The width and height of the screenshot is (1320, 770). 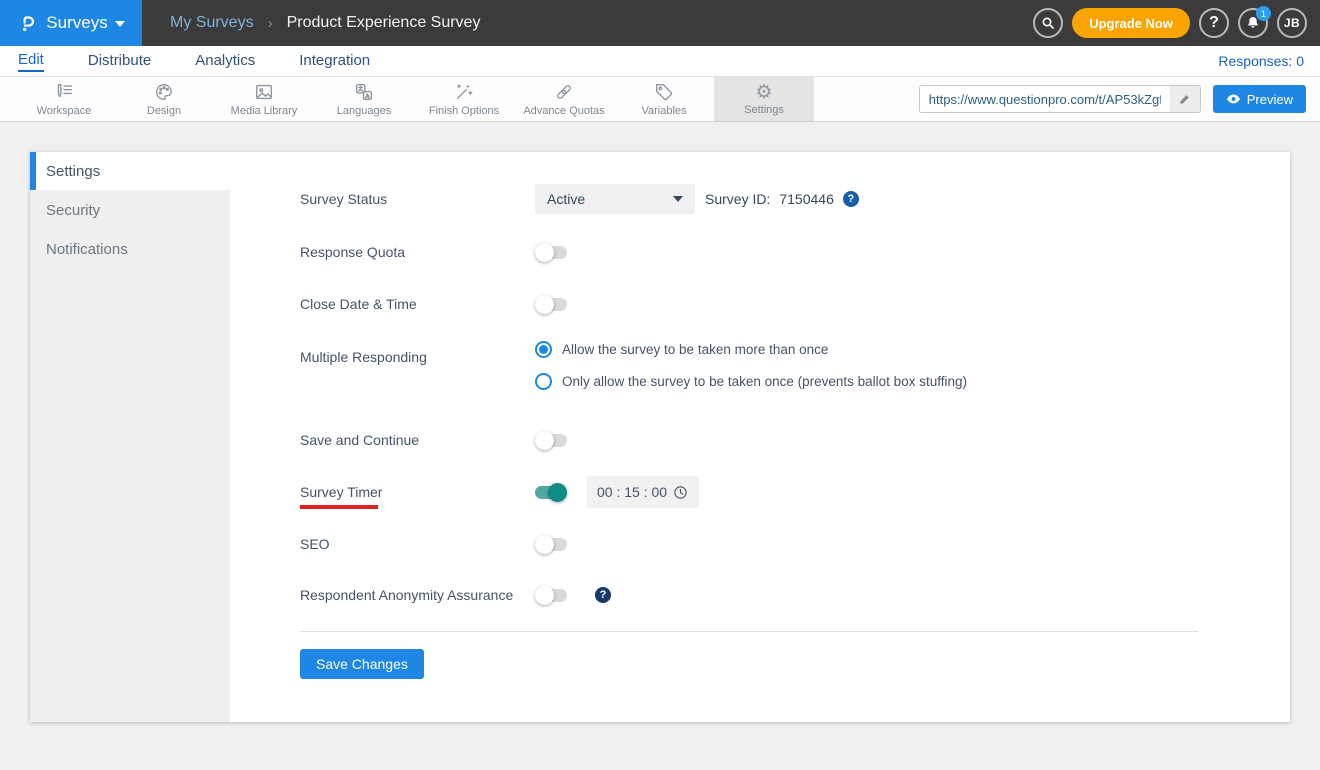 I want to click on survey-timer-value: 00 : 15 : 00, so click(x=632, y=492).